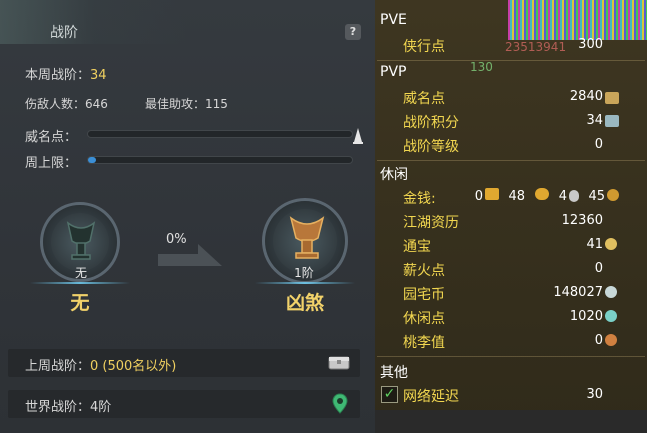  What do you see at coordinates (424, 99) in the screenshot?
I see `pvp-row-label: 威名点` at bounding box center [424, 99].